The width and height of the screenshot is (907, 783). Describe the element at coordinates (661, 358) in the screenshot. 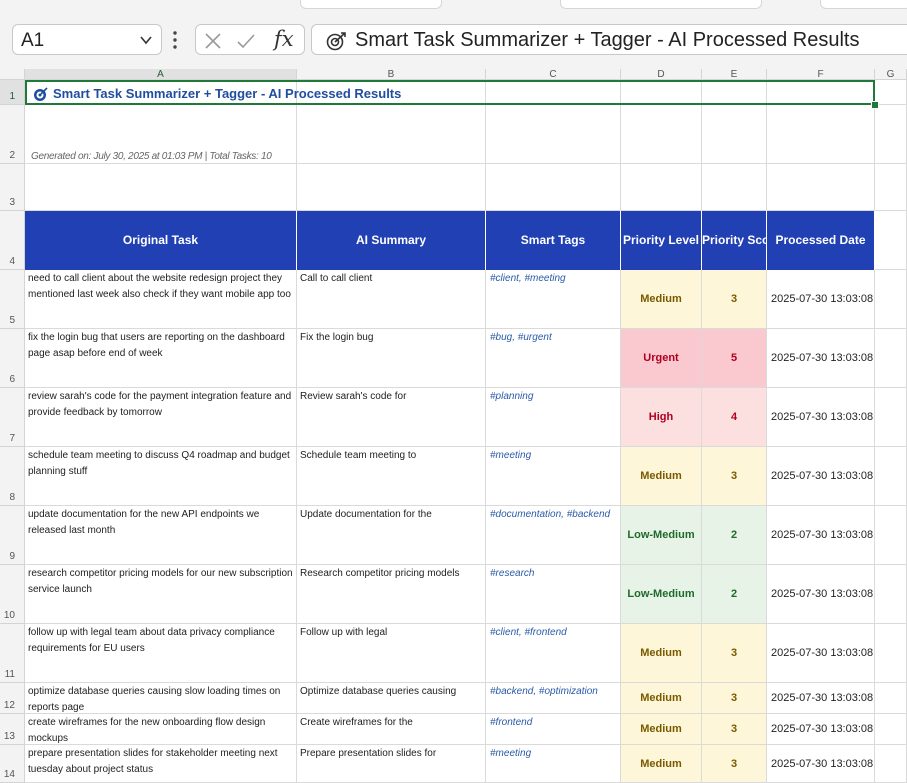

I see `priority-level-cell: Urgent` at that location.